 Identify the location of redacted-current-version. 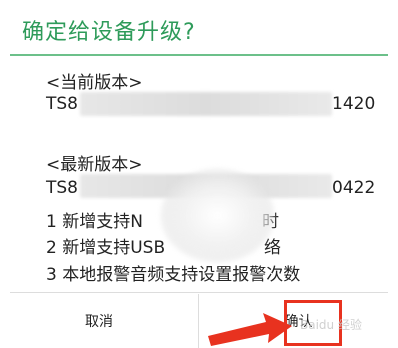
(206, 104).